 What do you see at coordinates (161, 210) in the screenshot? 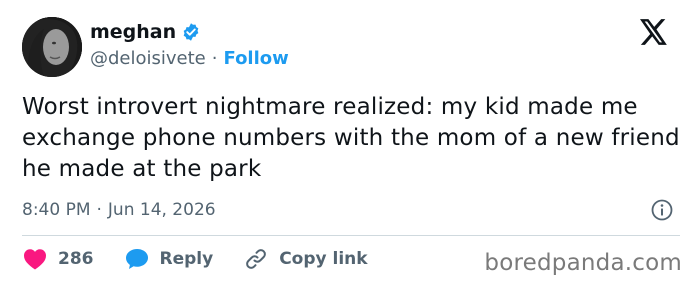
I see `tweet-date: Jun 14, 2026` at bounding box center [161, 210].